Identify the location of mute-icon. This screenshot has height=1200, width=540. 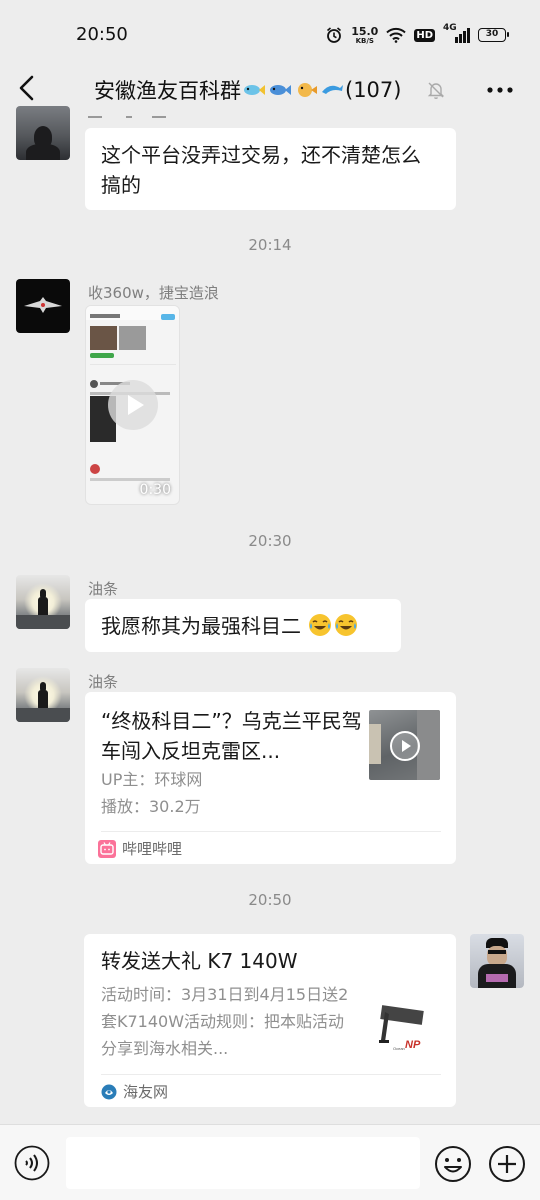
(436, 90).